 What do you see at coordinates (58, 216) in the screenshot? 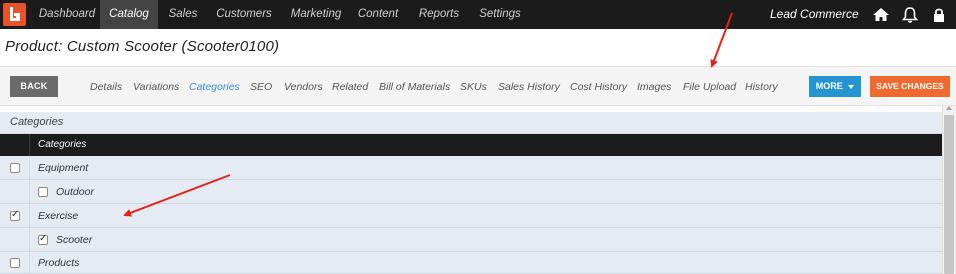
I see `category-label-exercise: Exercise` at bounding box center [58, 216].